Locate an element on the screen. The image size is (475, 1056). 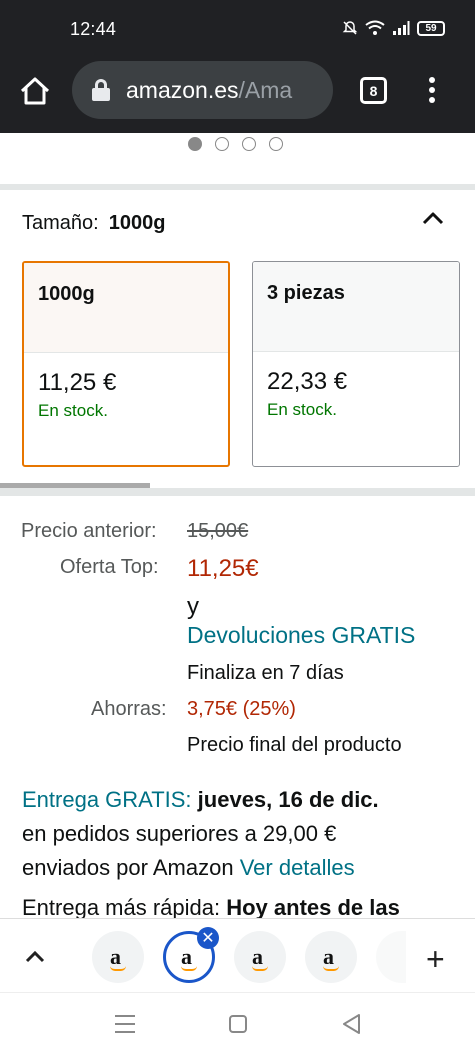
deal-label: Oferta Top: is located at coordinates (109, 567).